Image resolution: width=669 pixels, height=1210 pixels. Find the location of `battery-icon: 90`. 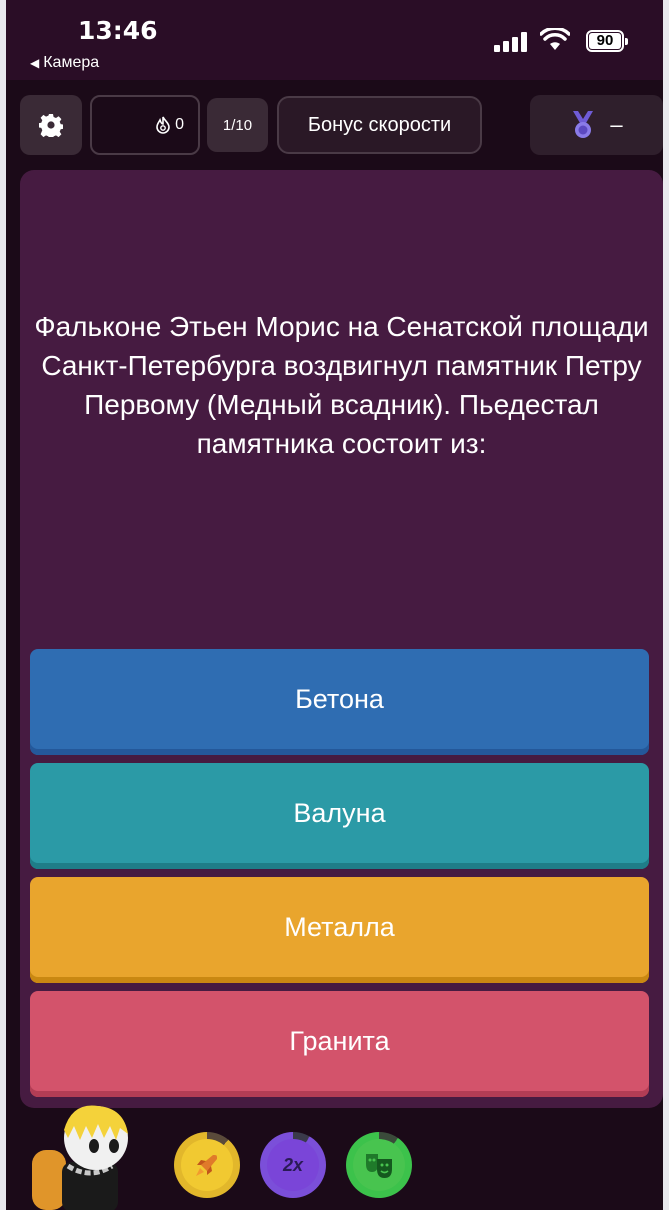

battery-icon: 90 is located at coordinates (607, 41).